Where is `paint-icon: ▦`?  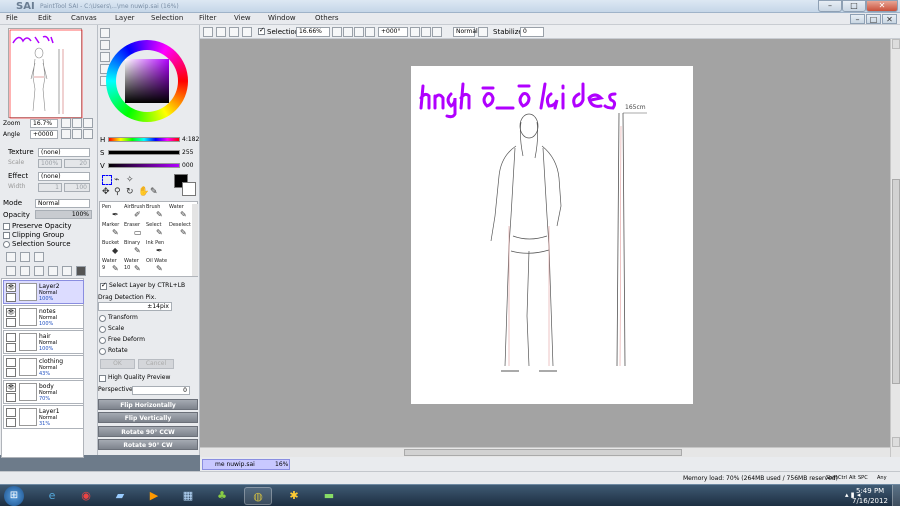 paint-icon: ▦ is located at coordinates (188, 496).